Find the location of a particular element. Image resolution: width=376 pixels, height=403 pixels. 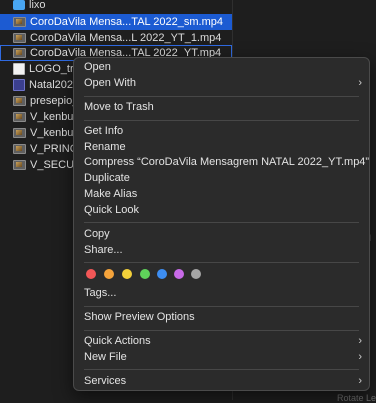

tag-green-dot is located at coordinates (145, 274).